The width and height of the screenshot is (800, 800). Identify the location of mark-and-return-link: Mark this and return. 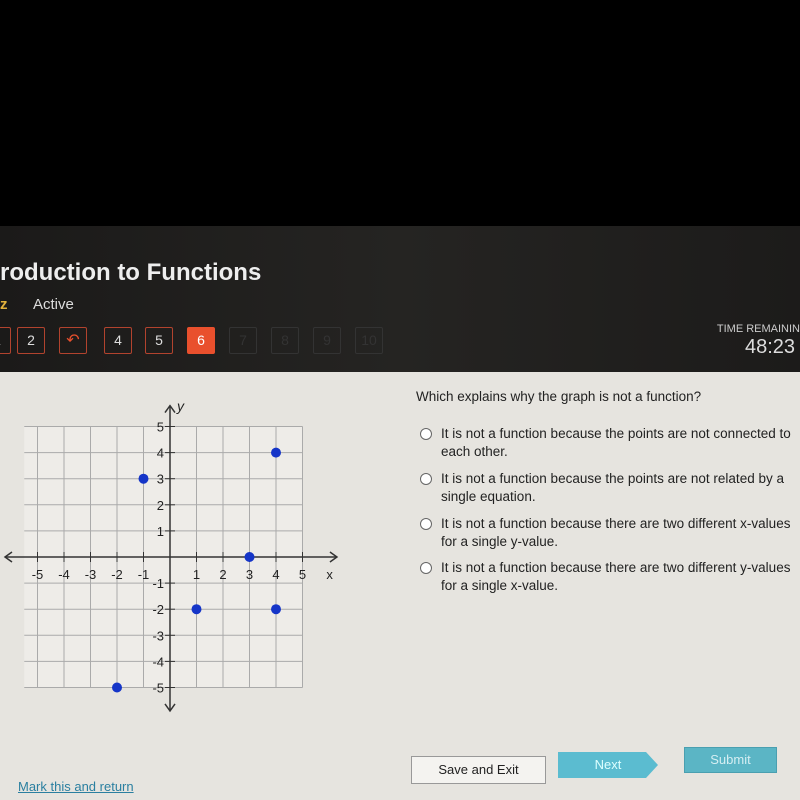
(76, 786).